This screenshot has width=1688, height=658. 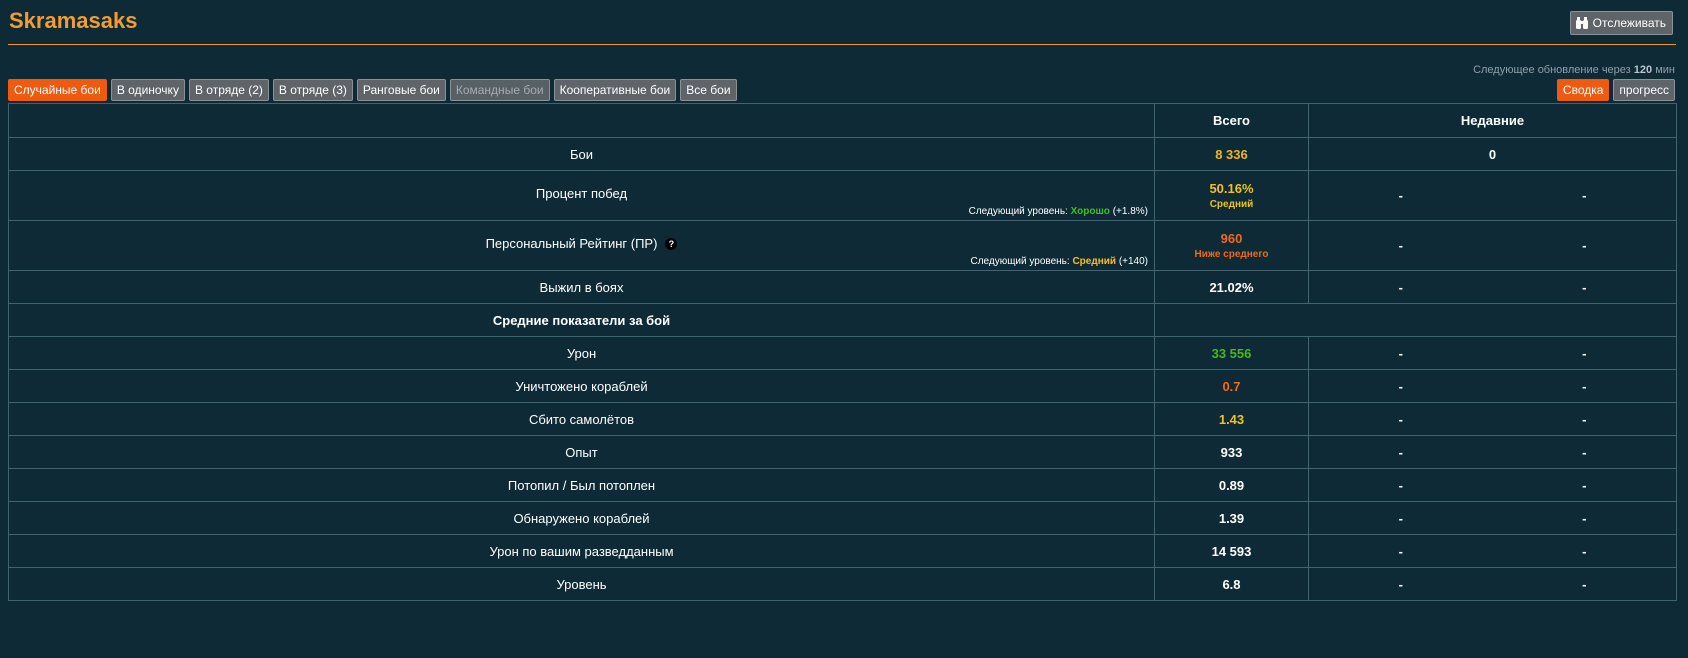 What do you see at coordinates (581, 120) in the screenshot?
I see `header-empty-cell` at bounding box center [581, 120].